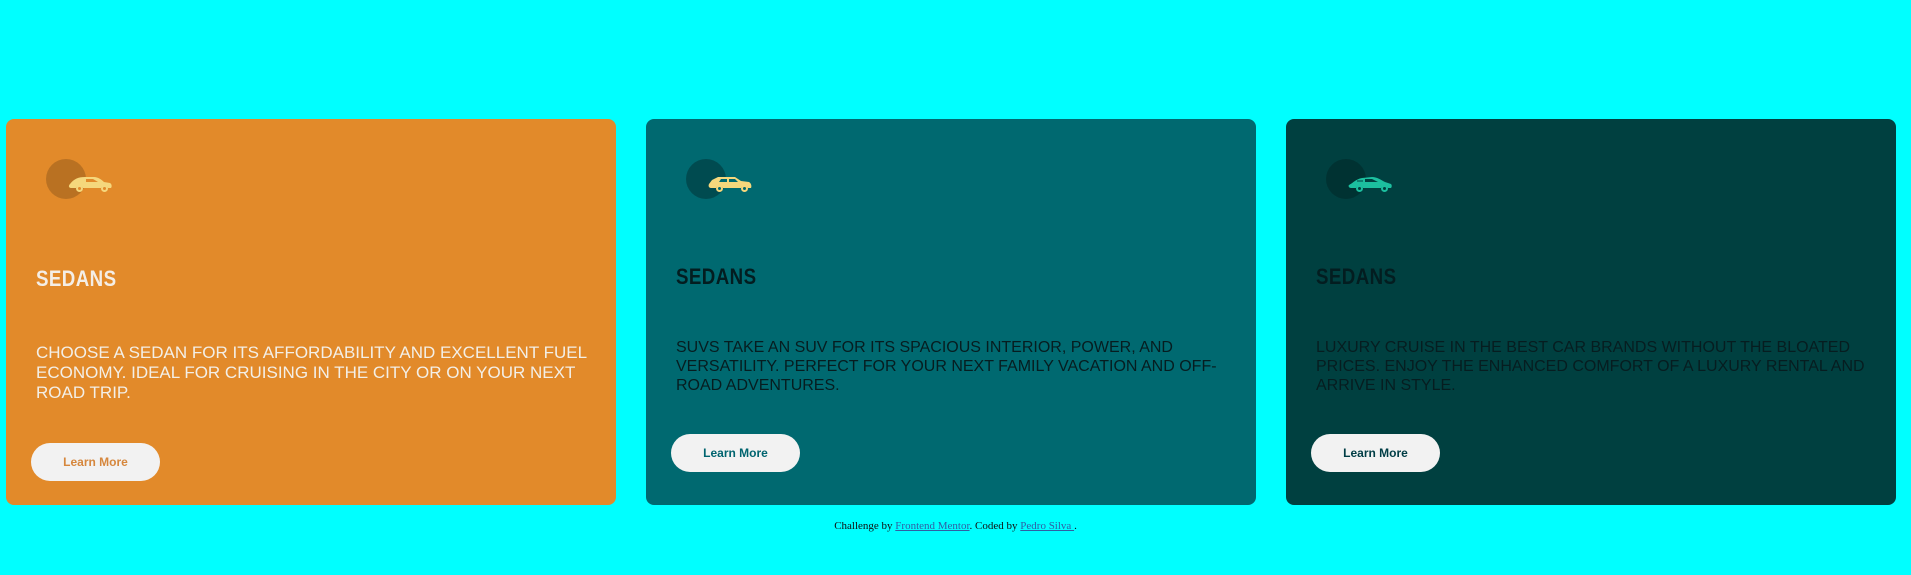 This screenshot has height=575, width=1911. I want to click on footer-middle-text: . Coded by, so click(995, 526).